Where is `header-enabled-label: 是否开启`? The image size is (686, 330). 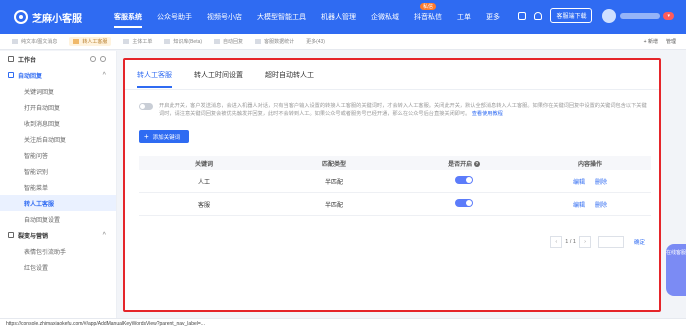 header-enabled-label: 是否开启 is located at coordinates (460, 164).